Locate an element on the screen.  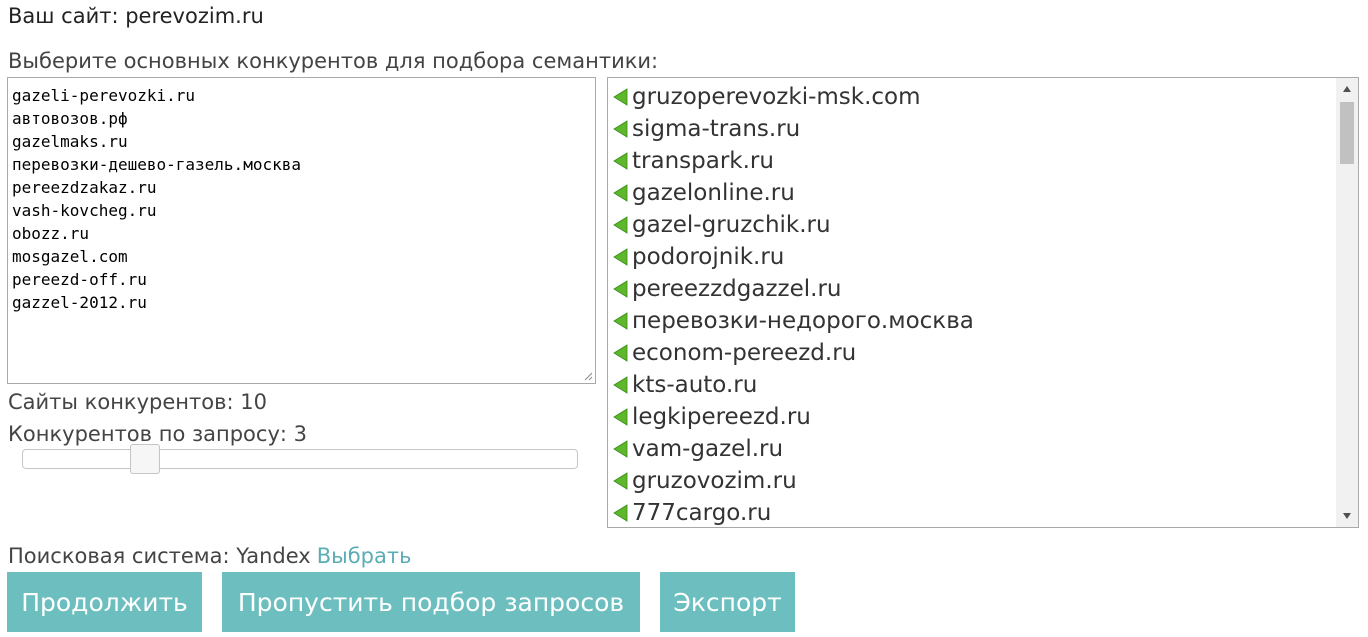
search-engine-label: Поисковая система: Yandex is located at coordinates (159, 556).